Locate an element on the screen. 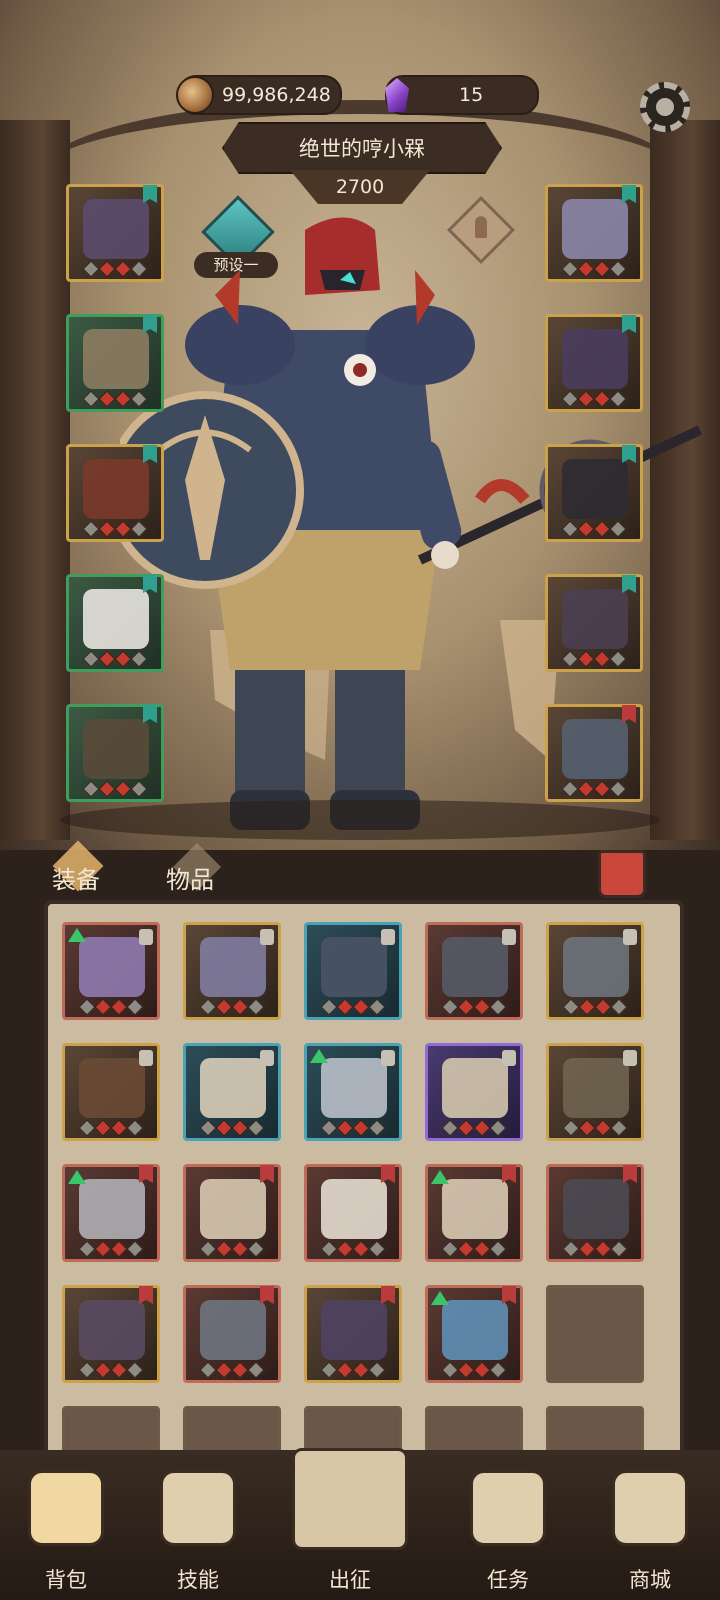 The width and height of the screenshot is (720, 1600). lock-icon is located at coordinates (509, 1058).